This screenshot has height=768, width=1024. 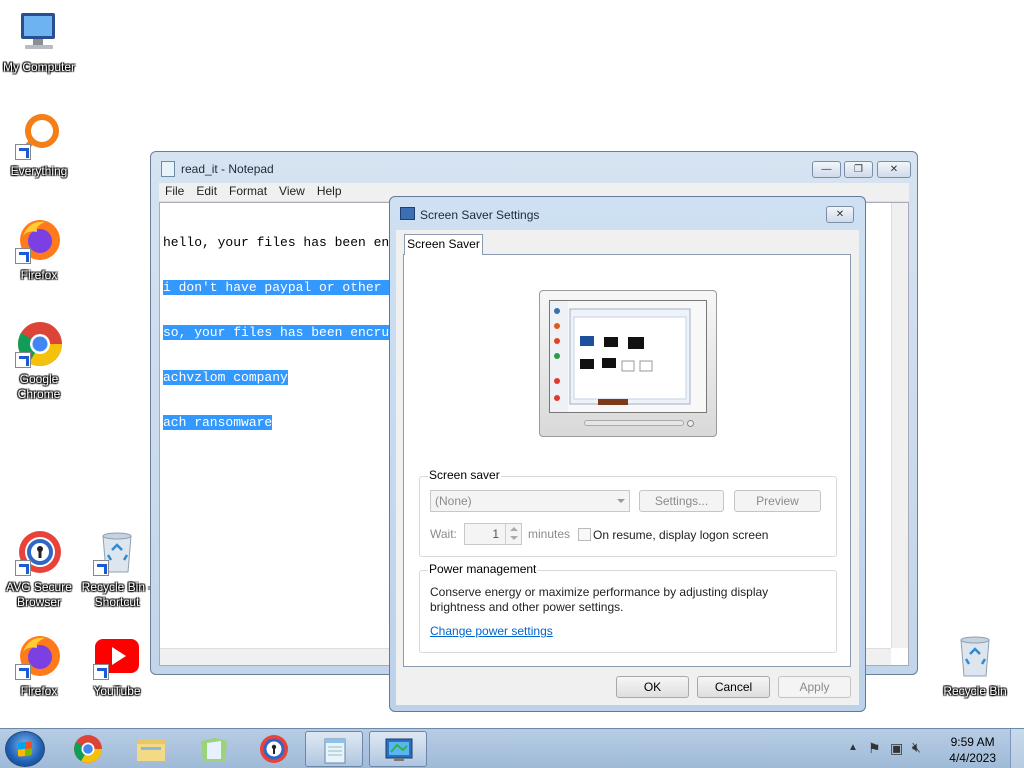 I want to click on desktop-icon-everything: Everything, so click(x=39, y=145).